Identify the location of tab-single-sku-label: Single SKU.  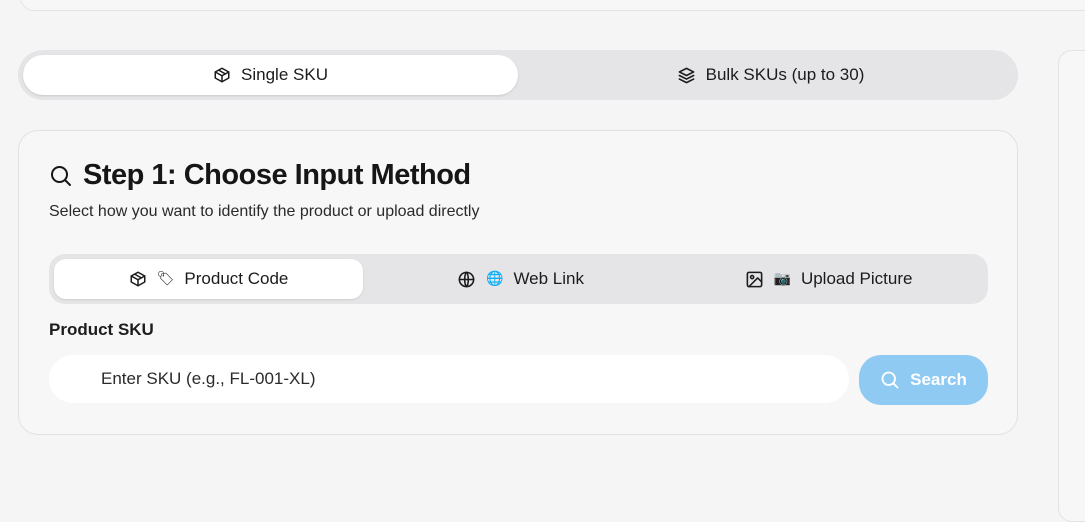
(284, 74).